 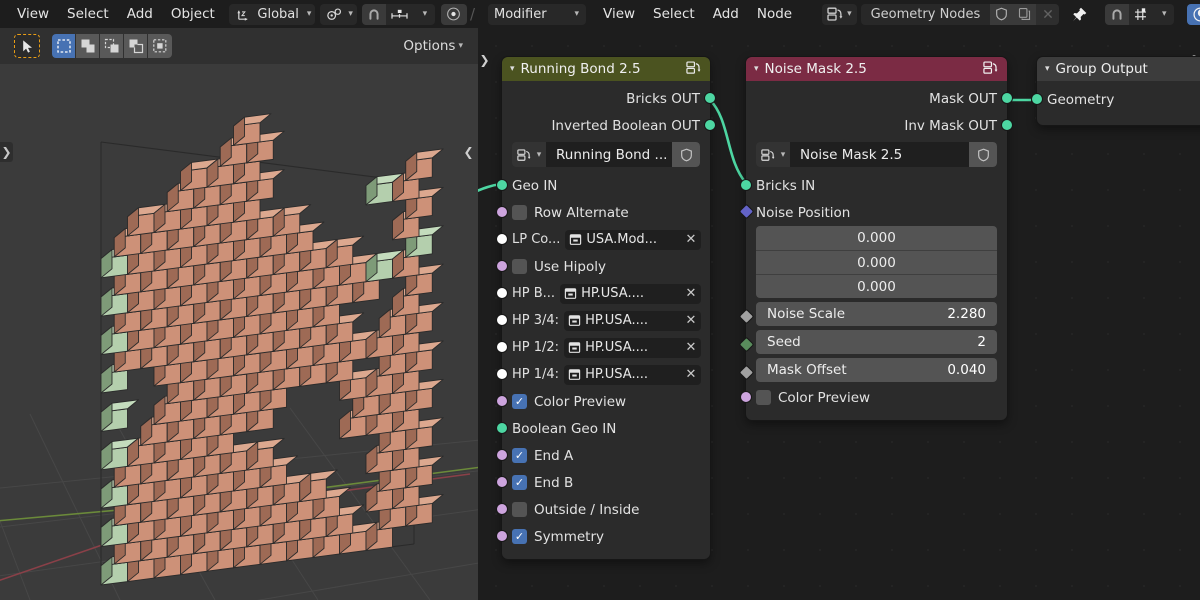 What do you see at coordinates (872, 342) in the screenshot?
I see `node-input-seed: Seed 2` at bounding box center [872, 342].